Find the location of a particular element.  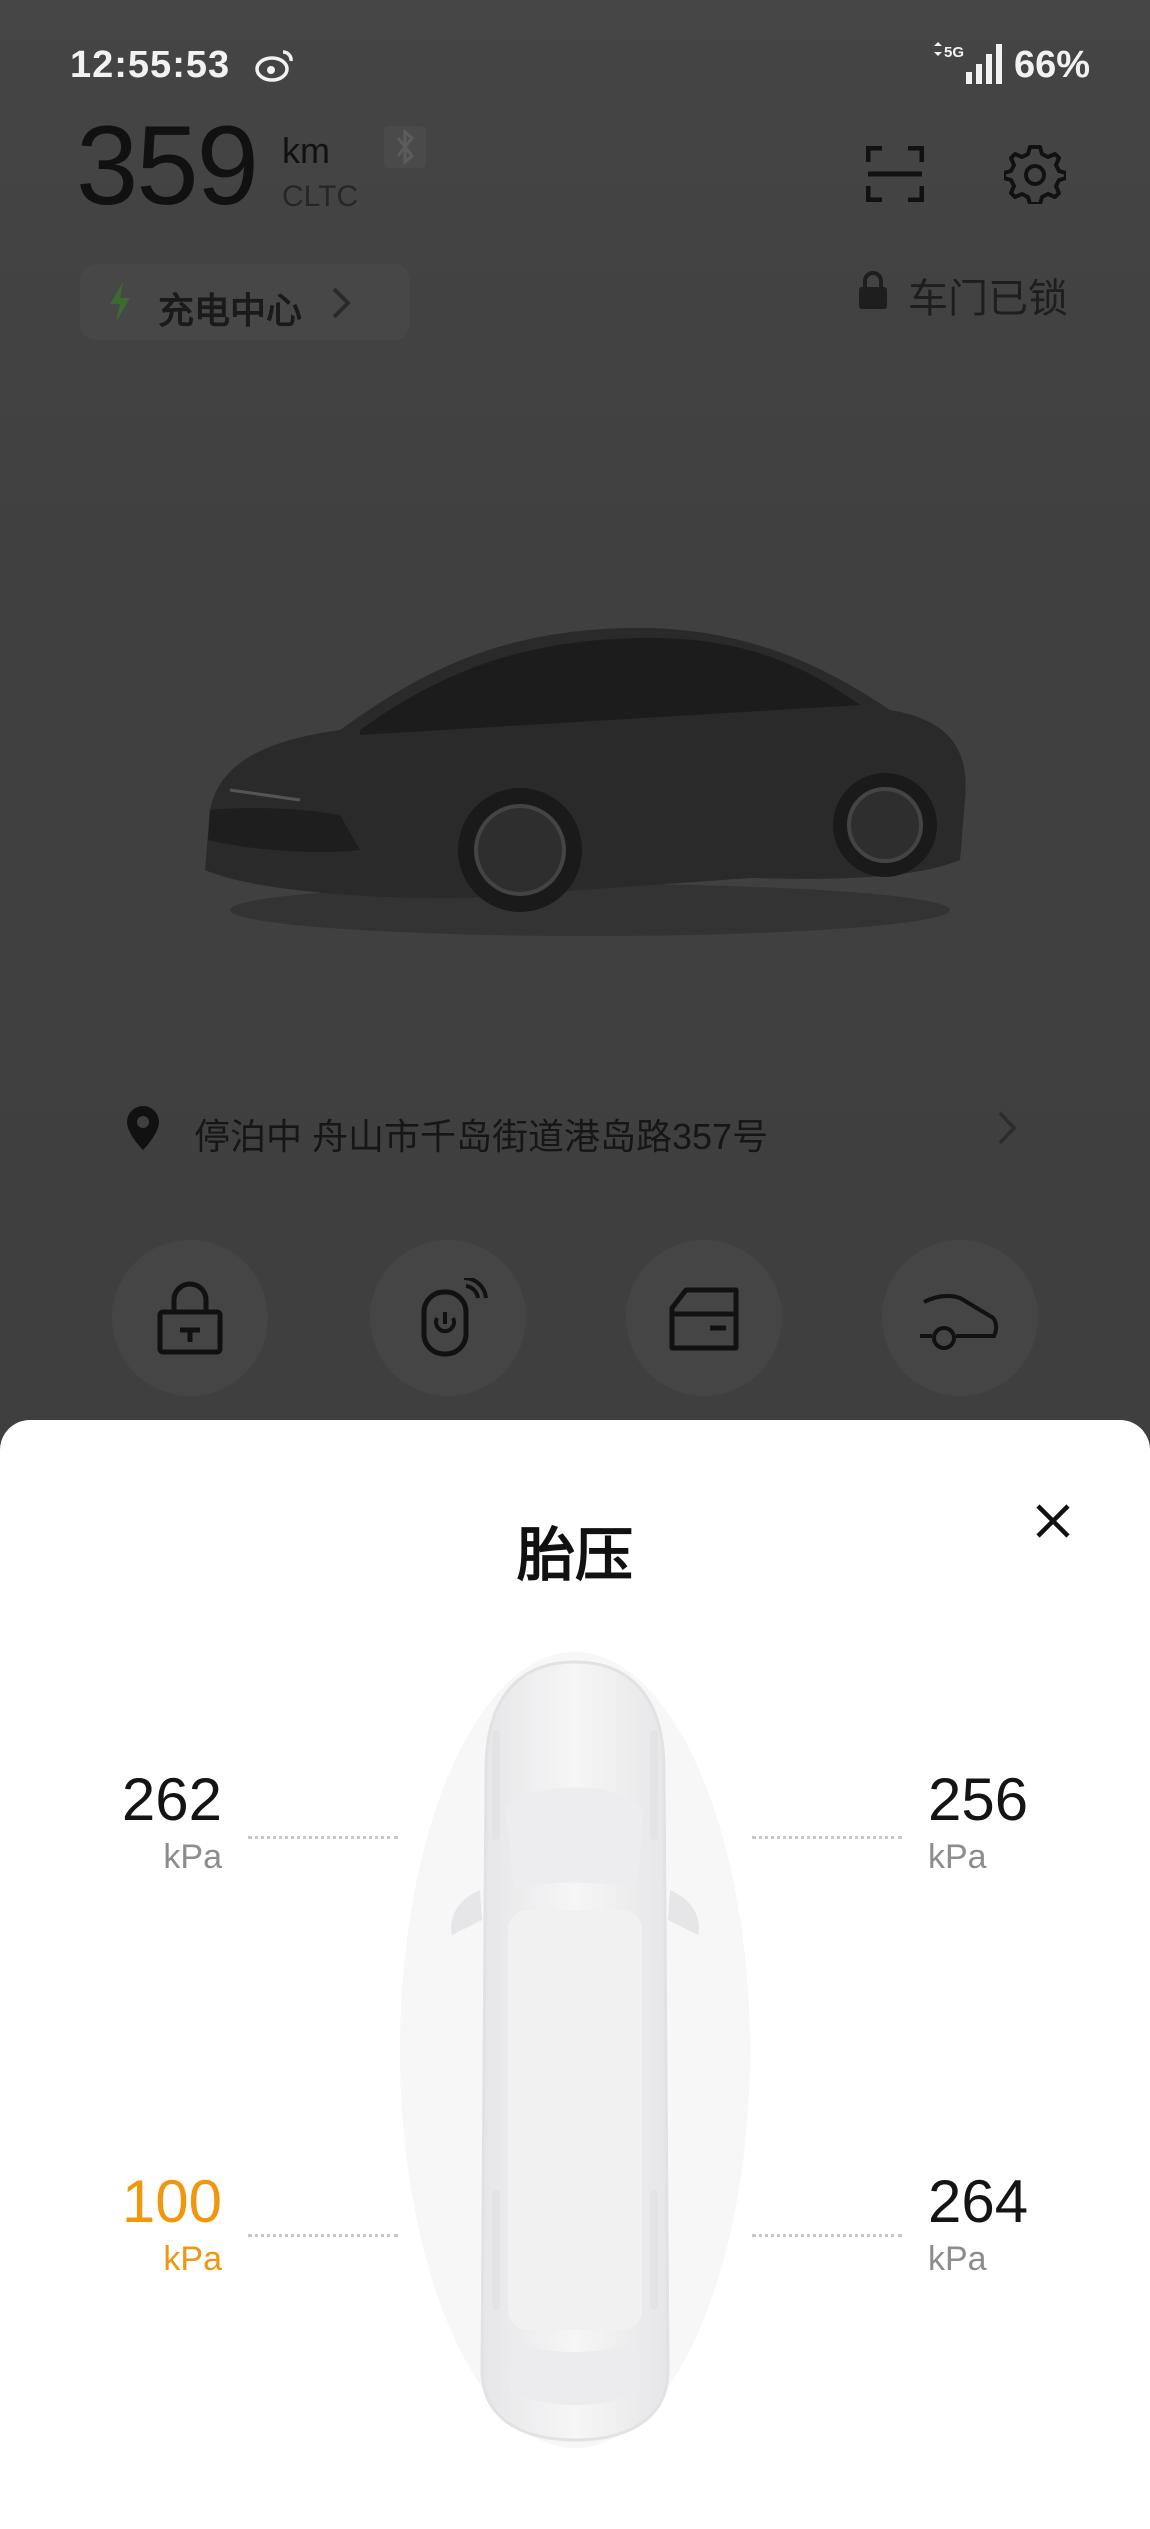

trunk-button is located at coordinates (704, 1318).